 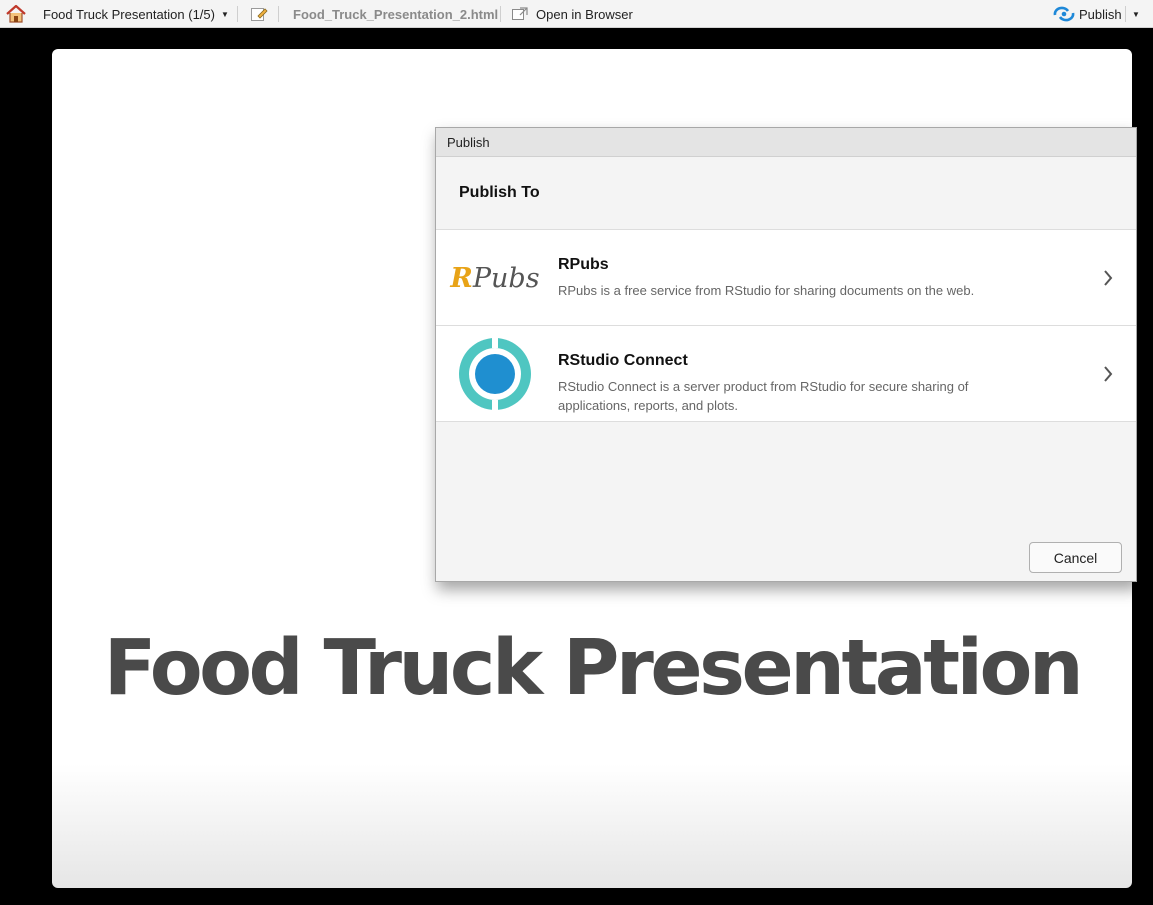 What do you see at coordinates (786, 193) in the screenshot?
I see `dialog-header: Publish To` at bounding box center [786, 193].